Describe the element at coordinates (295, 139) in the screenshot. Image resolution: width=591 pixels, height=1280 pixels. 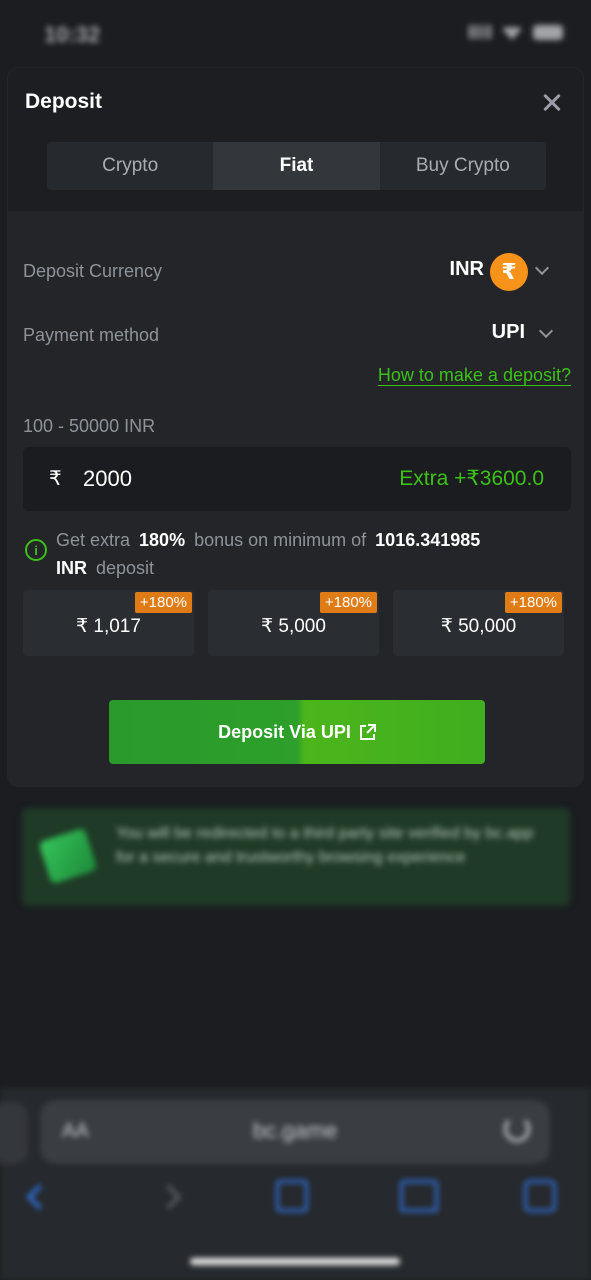
I see `modal-header: Deposit Crypto Fiat Buy Crypto` at that location.